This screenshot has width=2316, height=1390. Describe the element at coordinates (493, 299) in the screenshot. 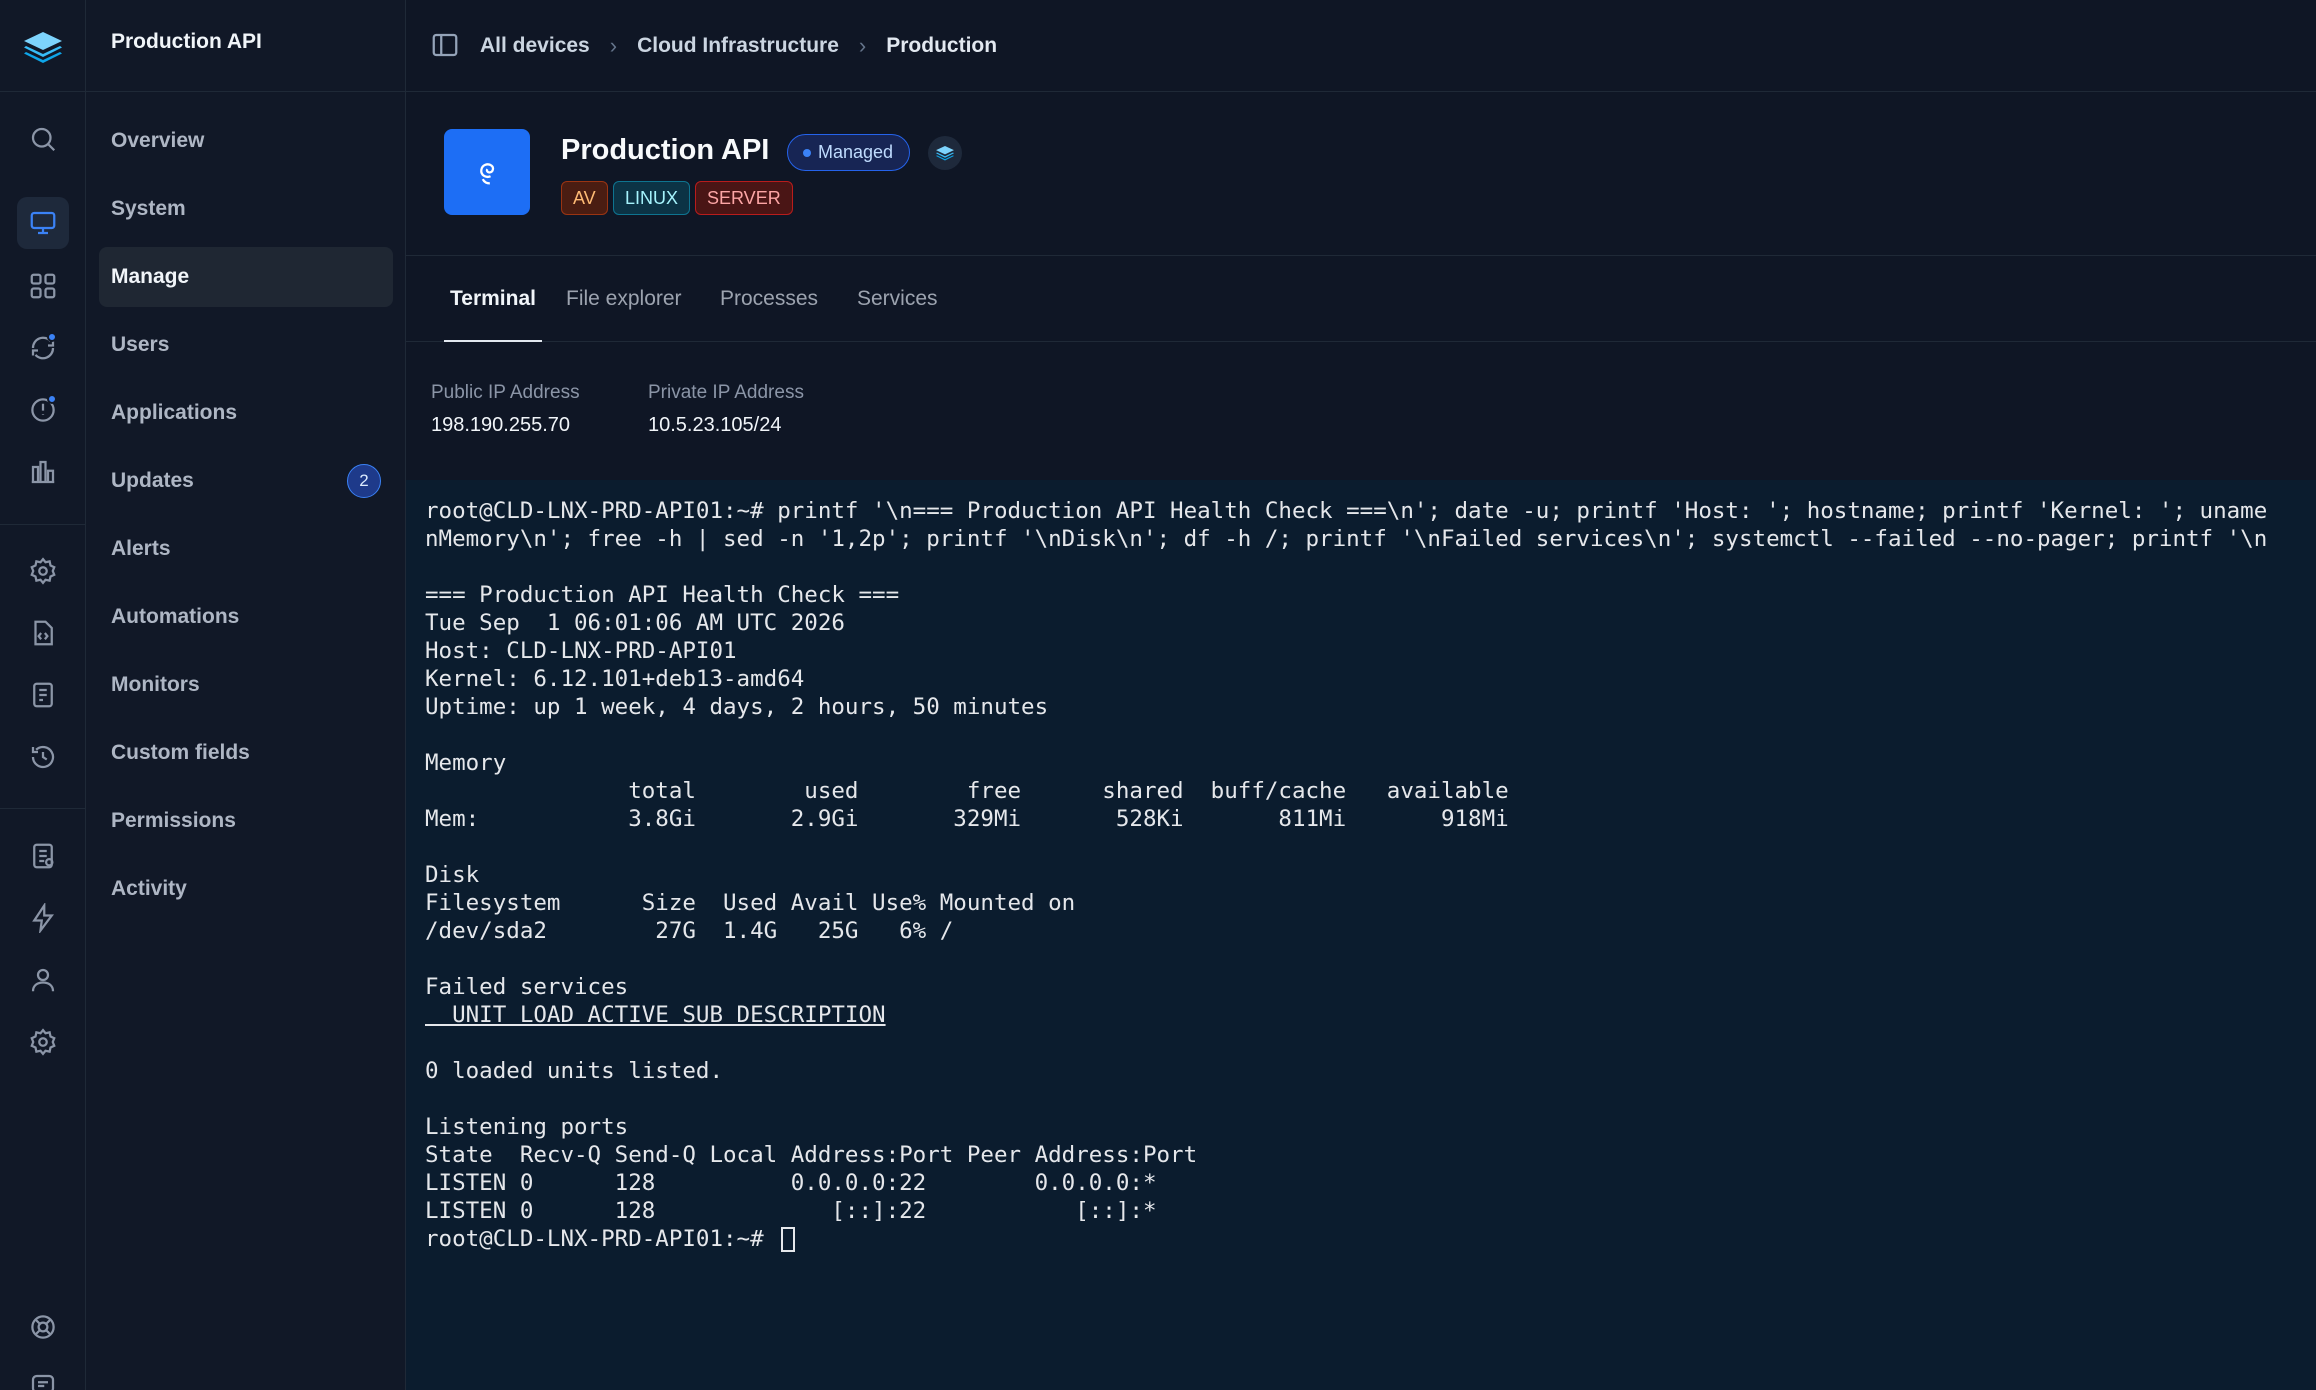

I see `tab-terminal: Terminal` at that location.